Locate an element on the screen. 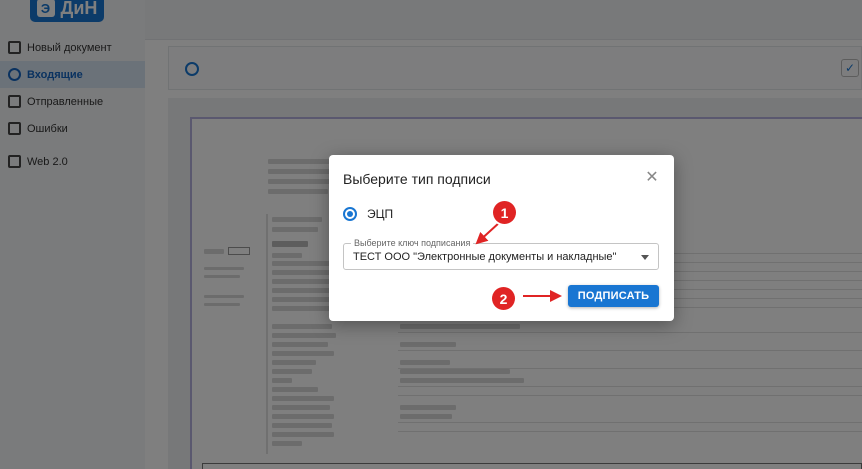 The height and width of the screenshot is (469, 862). dropdown-arrow-icon is located at coordinates (645, 257).